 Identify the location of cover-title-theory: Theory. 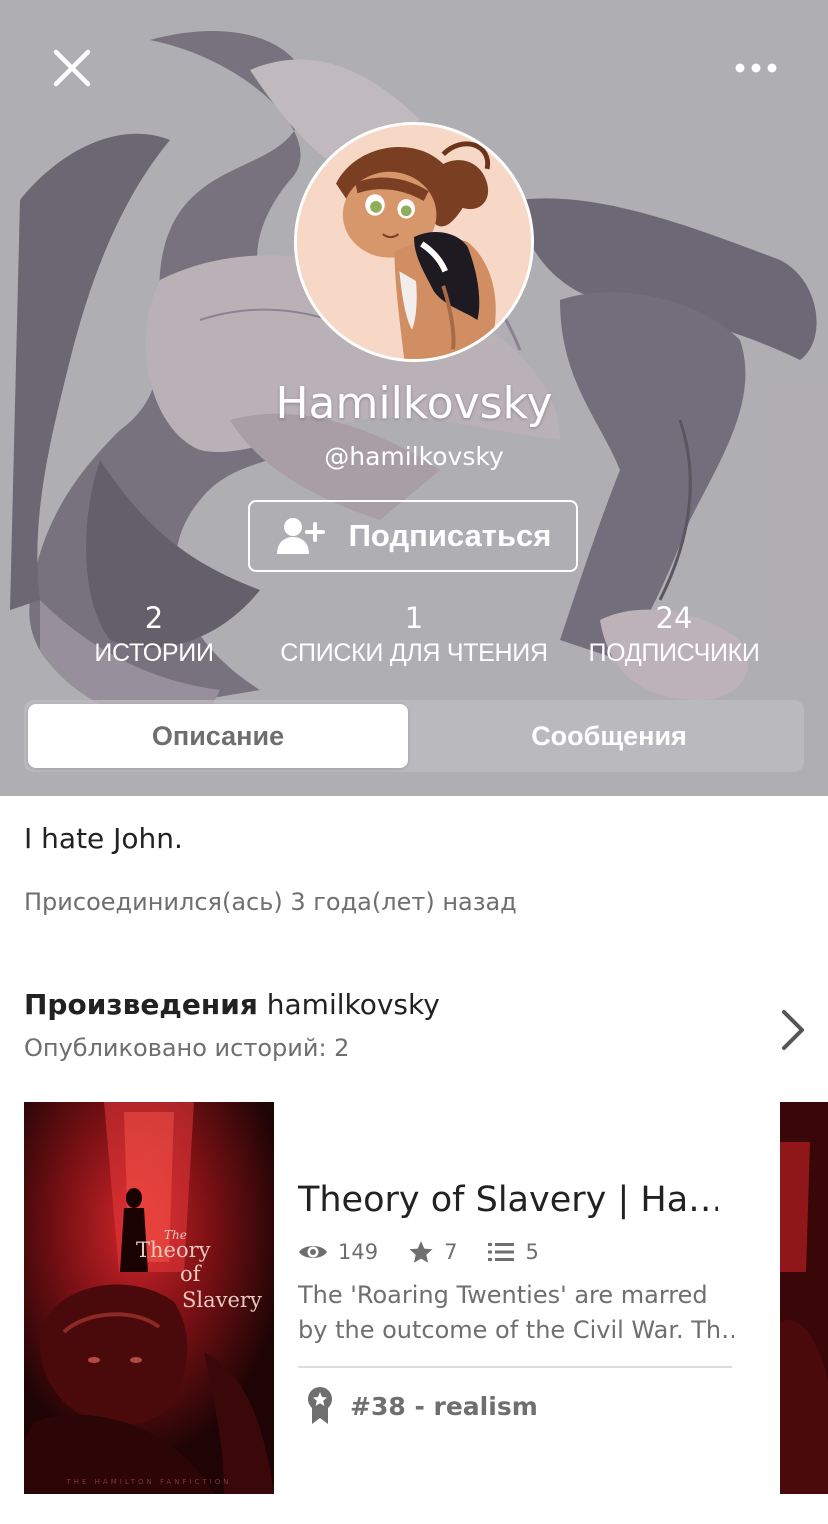
(173, 1250).